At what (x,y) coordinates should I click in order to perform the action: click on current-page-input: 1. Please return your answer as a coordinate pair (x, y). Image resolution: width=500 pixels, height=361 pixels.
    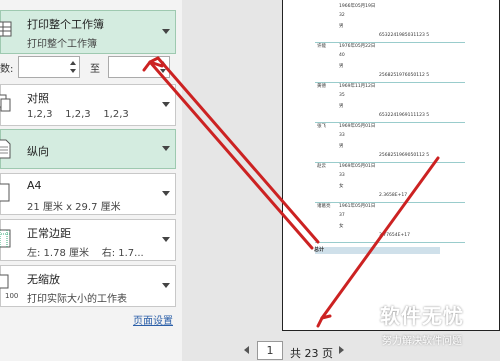
    Looking at the image, I should click on (270, 350).